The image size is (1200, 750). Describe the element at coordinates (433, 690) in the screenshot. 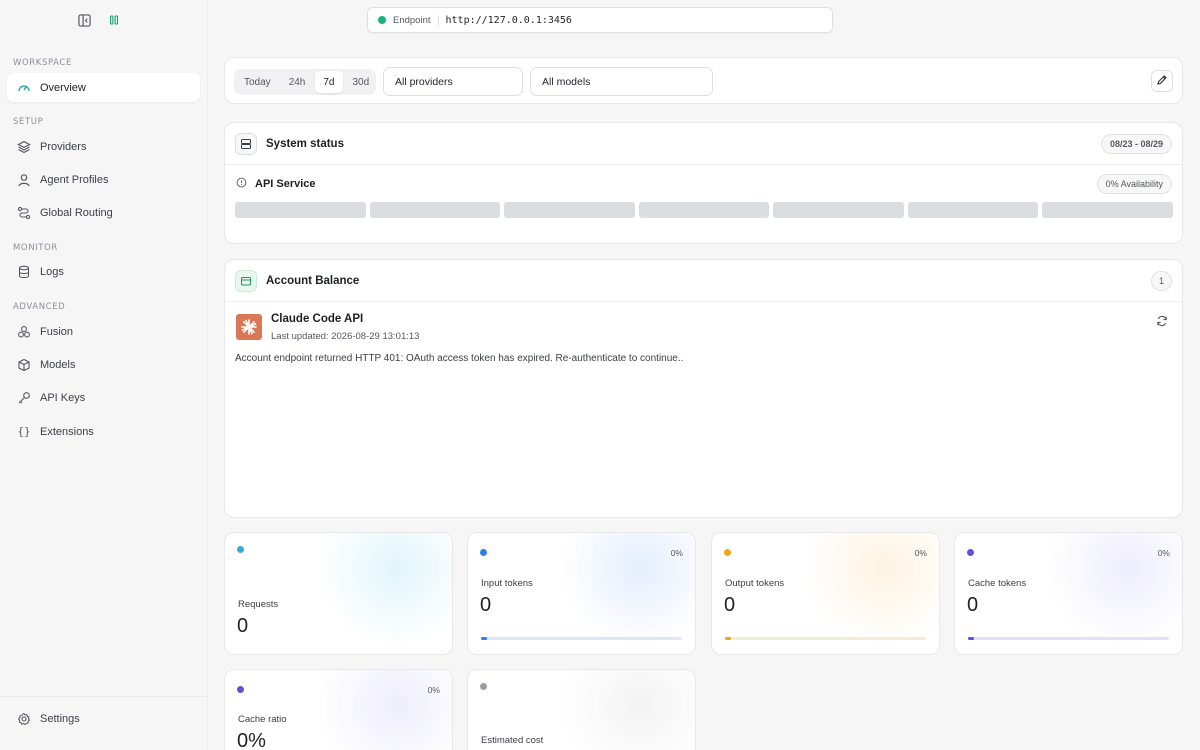

I see `cache-ratio-percent: 0%` at that location.